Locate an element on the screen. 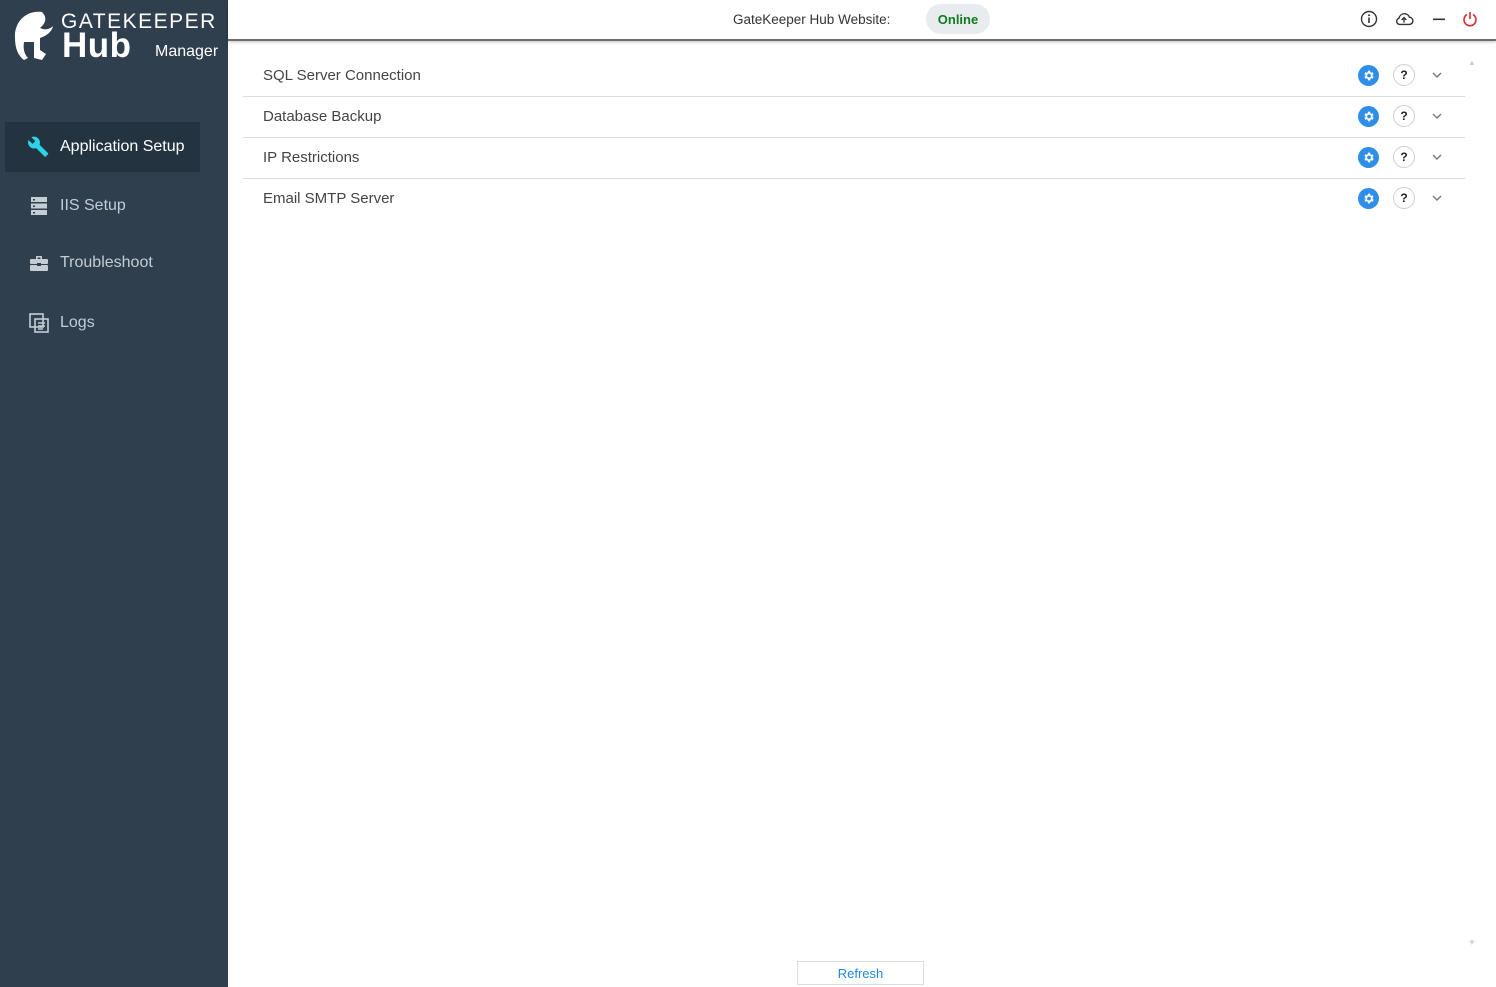  refresh-button: Refresh is located at coordinates (860, 973).